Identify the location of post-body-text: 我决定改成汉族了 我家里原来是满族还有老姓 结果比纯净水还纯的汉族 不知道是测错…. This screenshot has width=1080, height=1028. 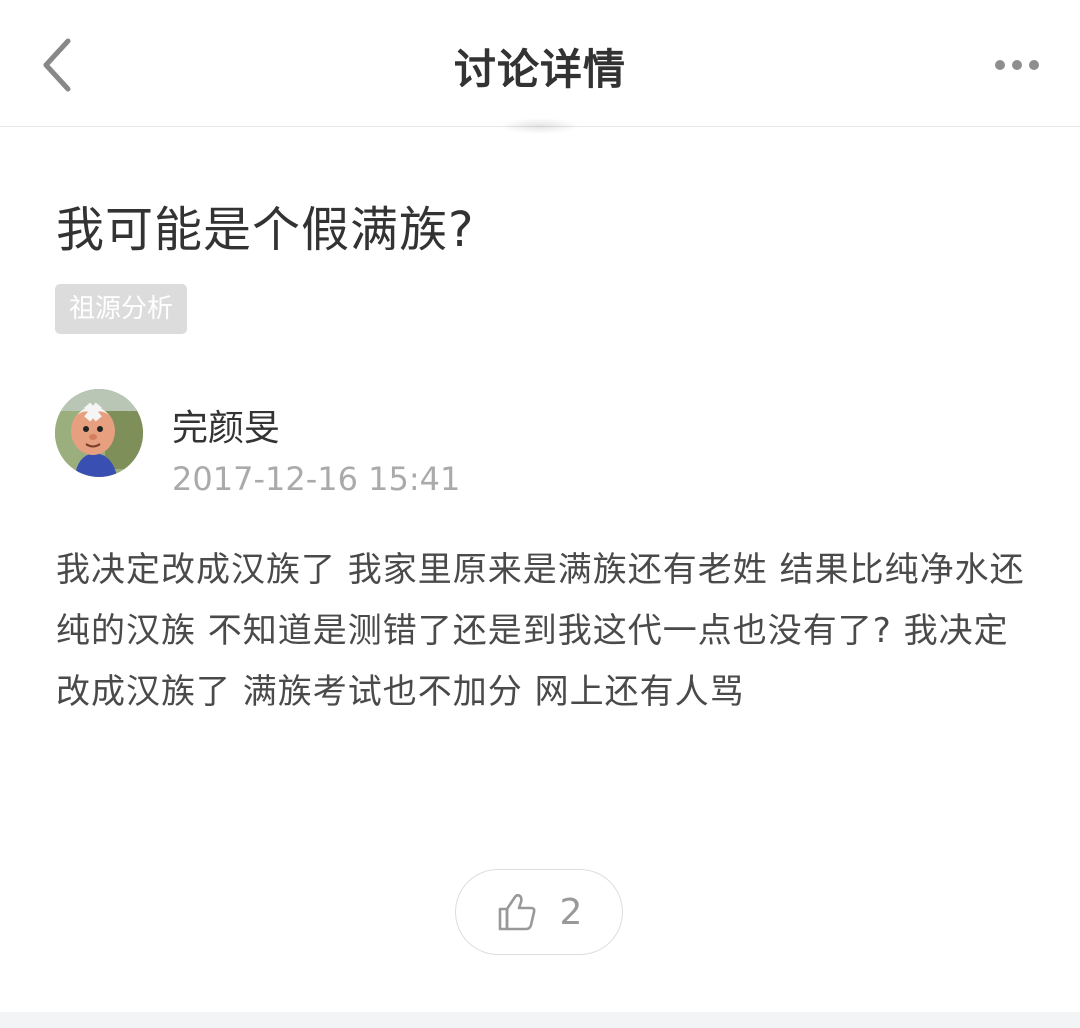
(540, 631).